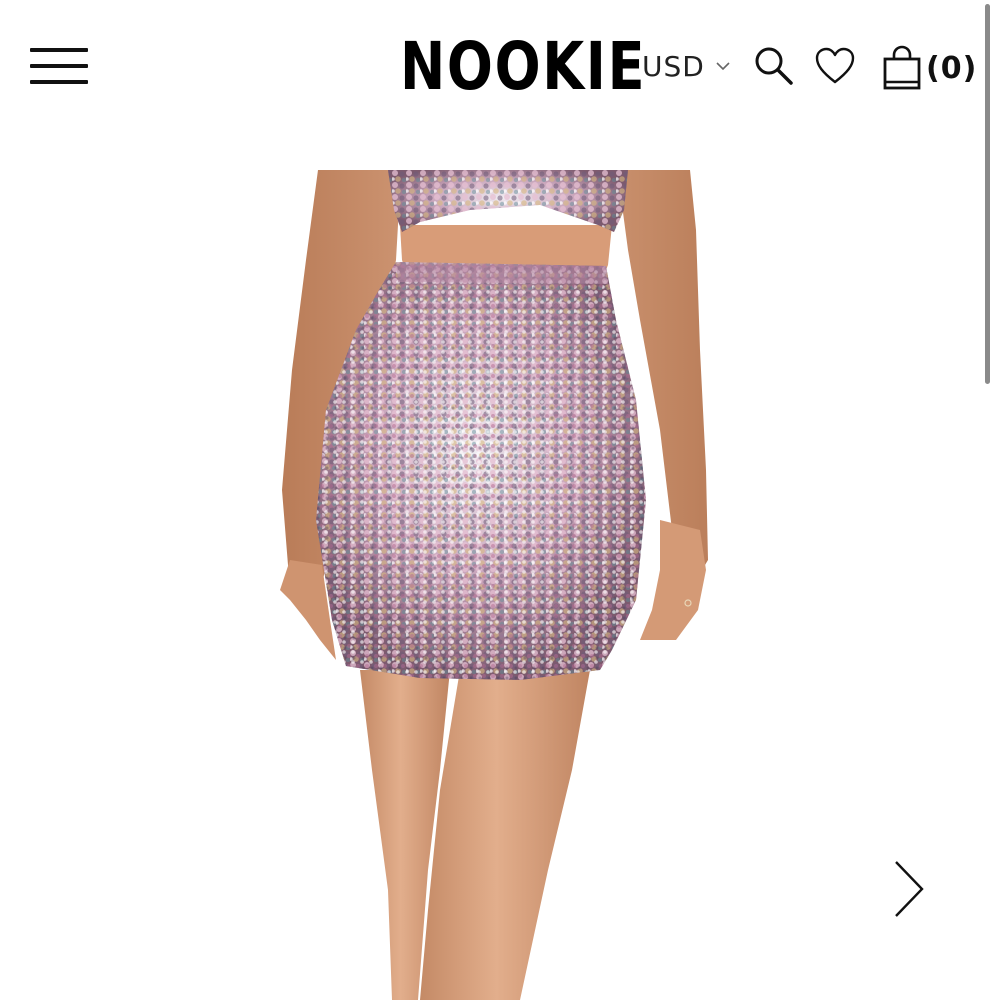  What do you see at coordinates (673, 66) in the screenshot?
I see `currency-label: USD` at bounding box center [673, 66].